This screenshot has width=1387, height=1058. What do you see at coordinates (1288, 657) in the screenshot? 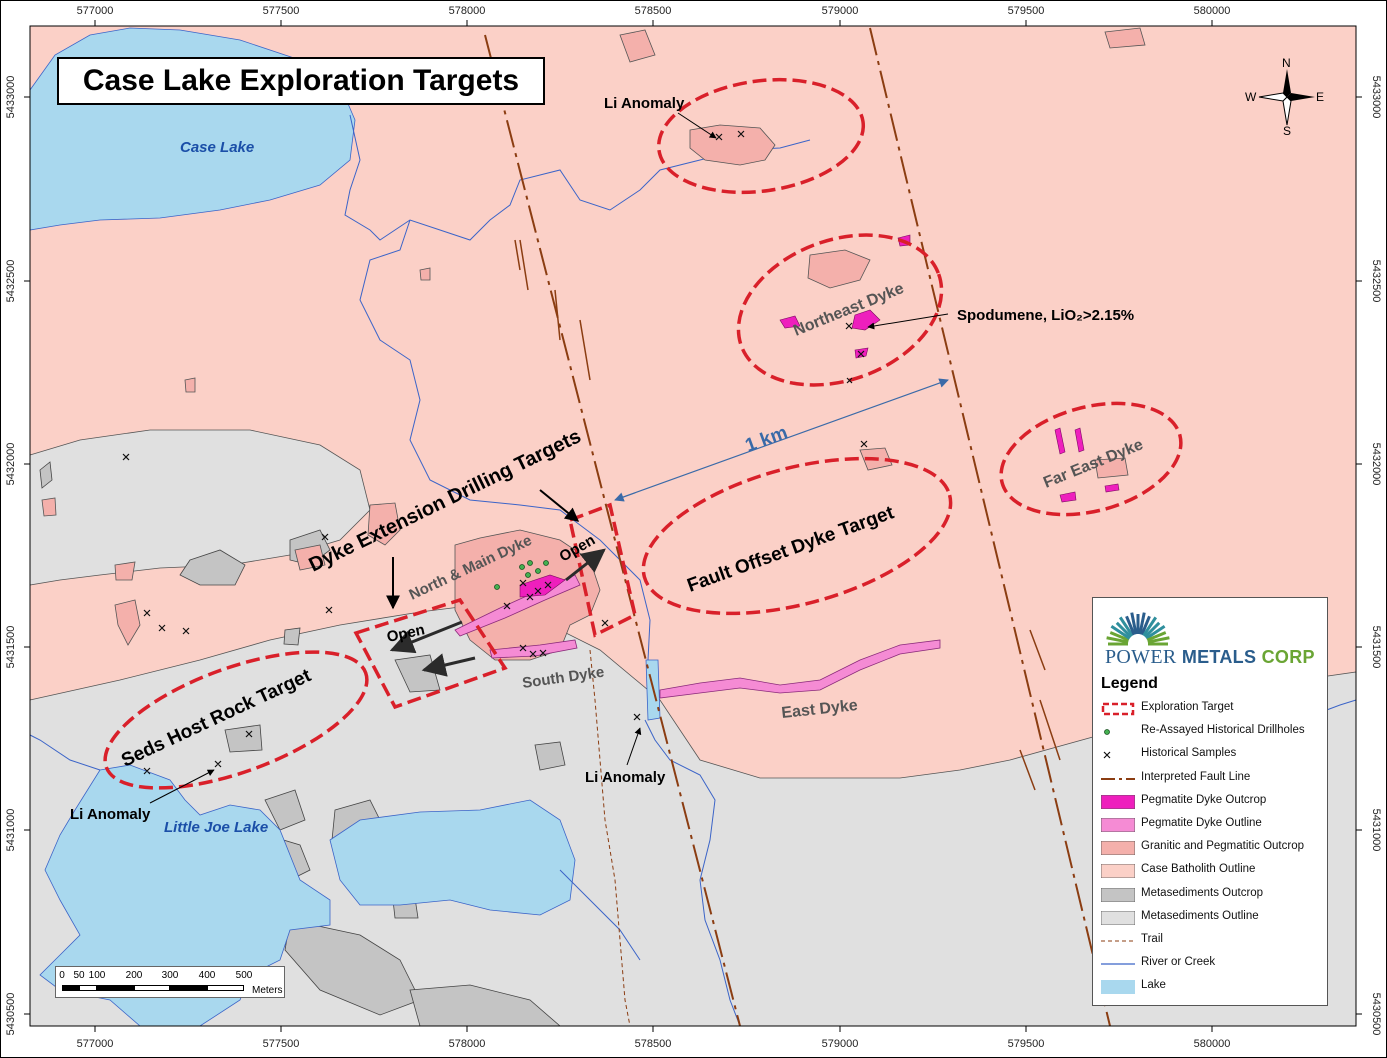
I see `logo-word-corp: CORP` at bounding box center [1288, 657].